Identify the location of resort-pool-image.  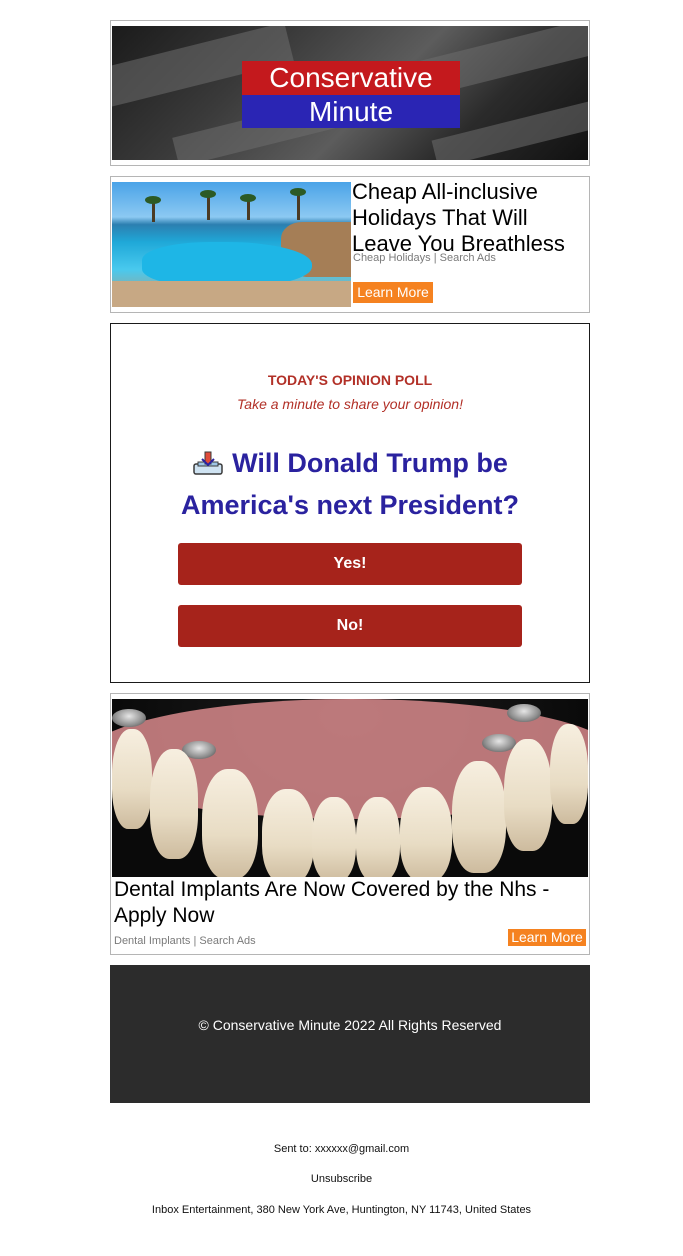
(231, 244).